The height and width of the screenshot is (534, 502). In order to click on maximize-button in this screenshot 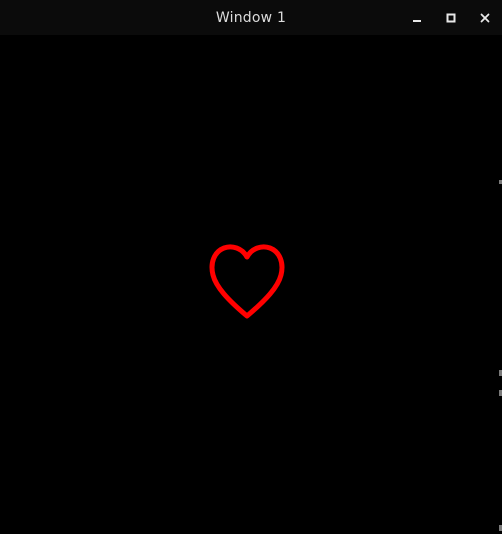, I will do `click(451, 17)`.